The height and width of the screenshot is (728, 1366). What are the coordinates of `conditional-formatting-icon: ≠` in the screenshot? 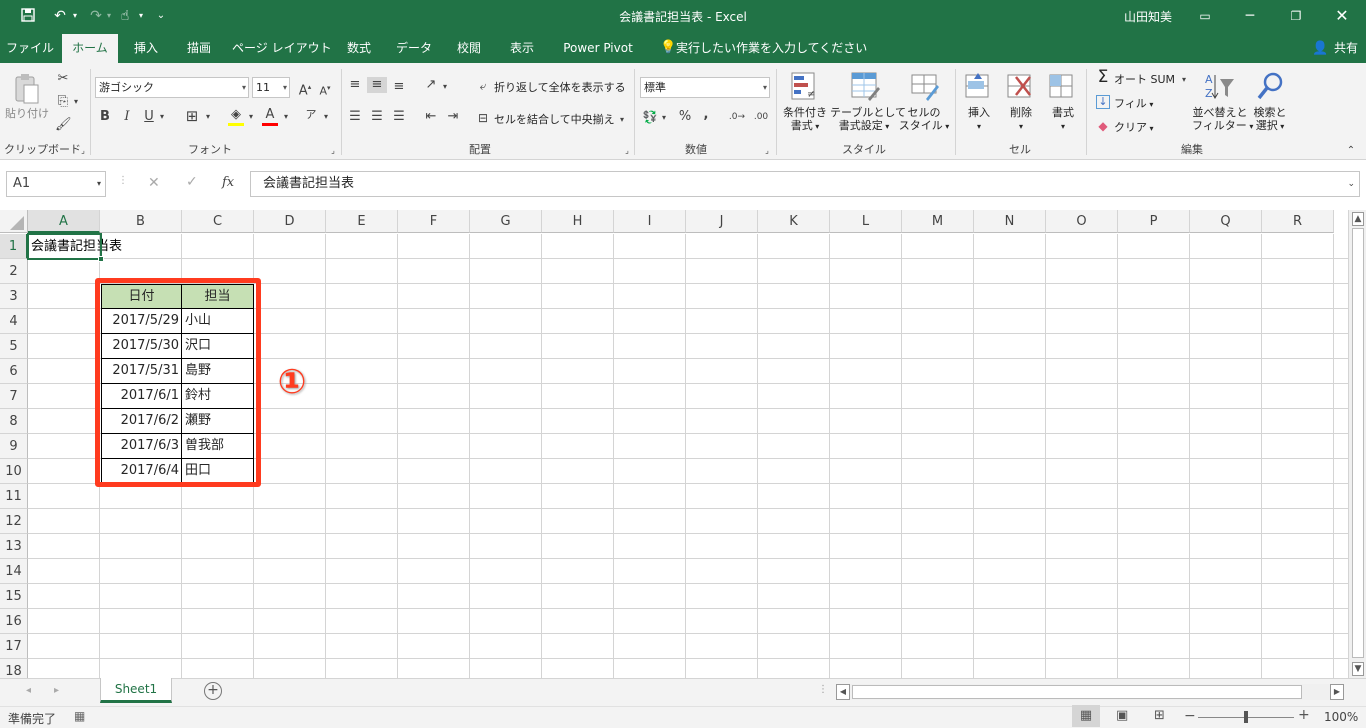 It's located at (804, 86).